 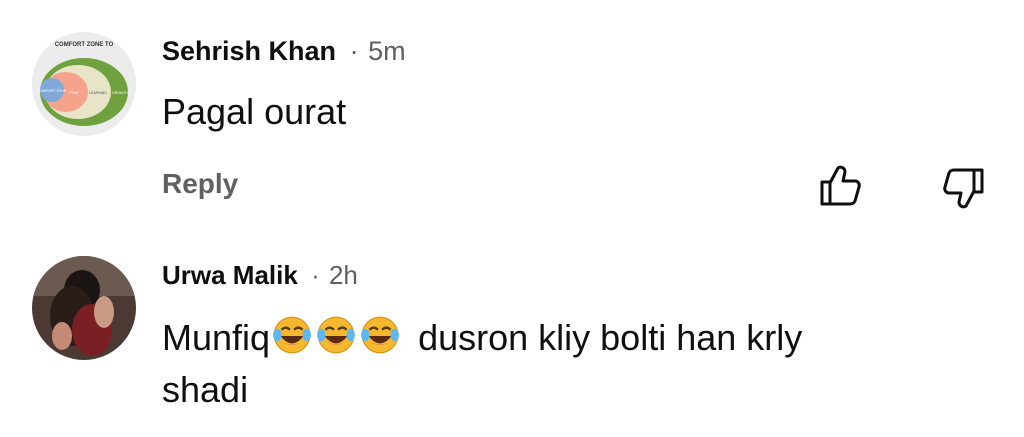 What do you see at coordinates (120, 93) in the screenshot?
I see `avatar-zone-growth: GROWTH` at bounding box center [120, 93].